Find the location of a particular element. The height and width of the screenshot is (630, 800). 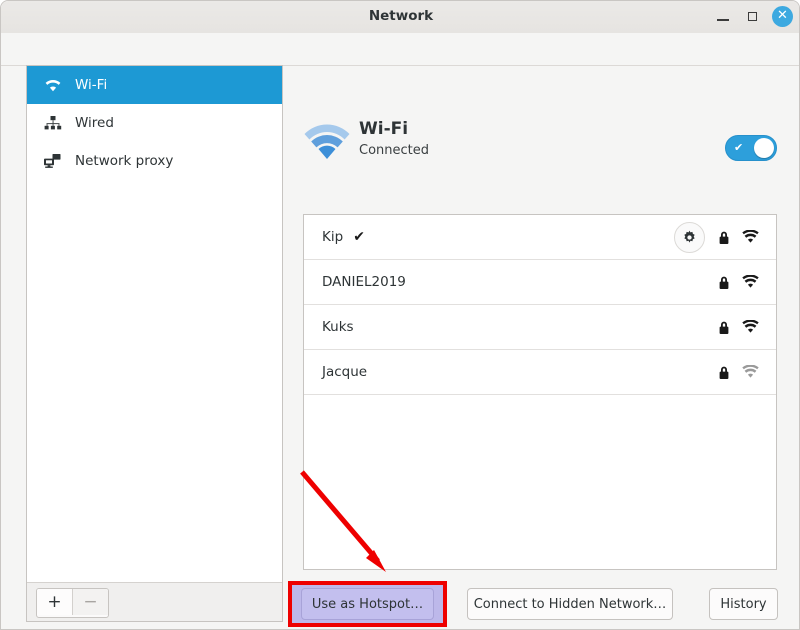

minimize-icon is located at coordinates (723, 20).